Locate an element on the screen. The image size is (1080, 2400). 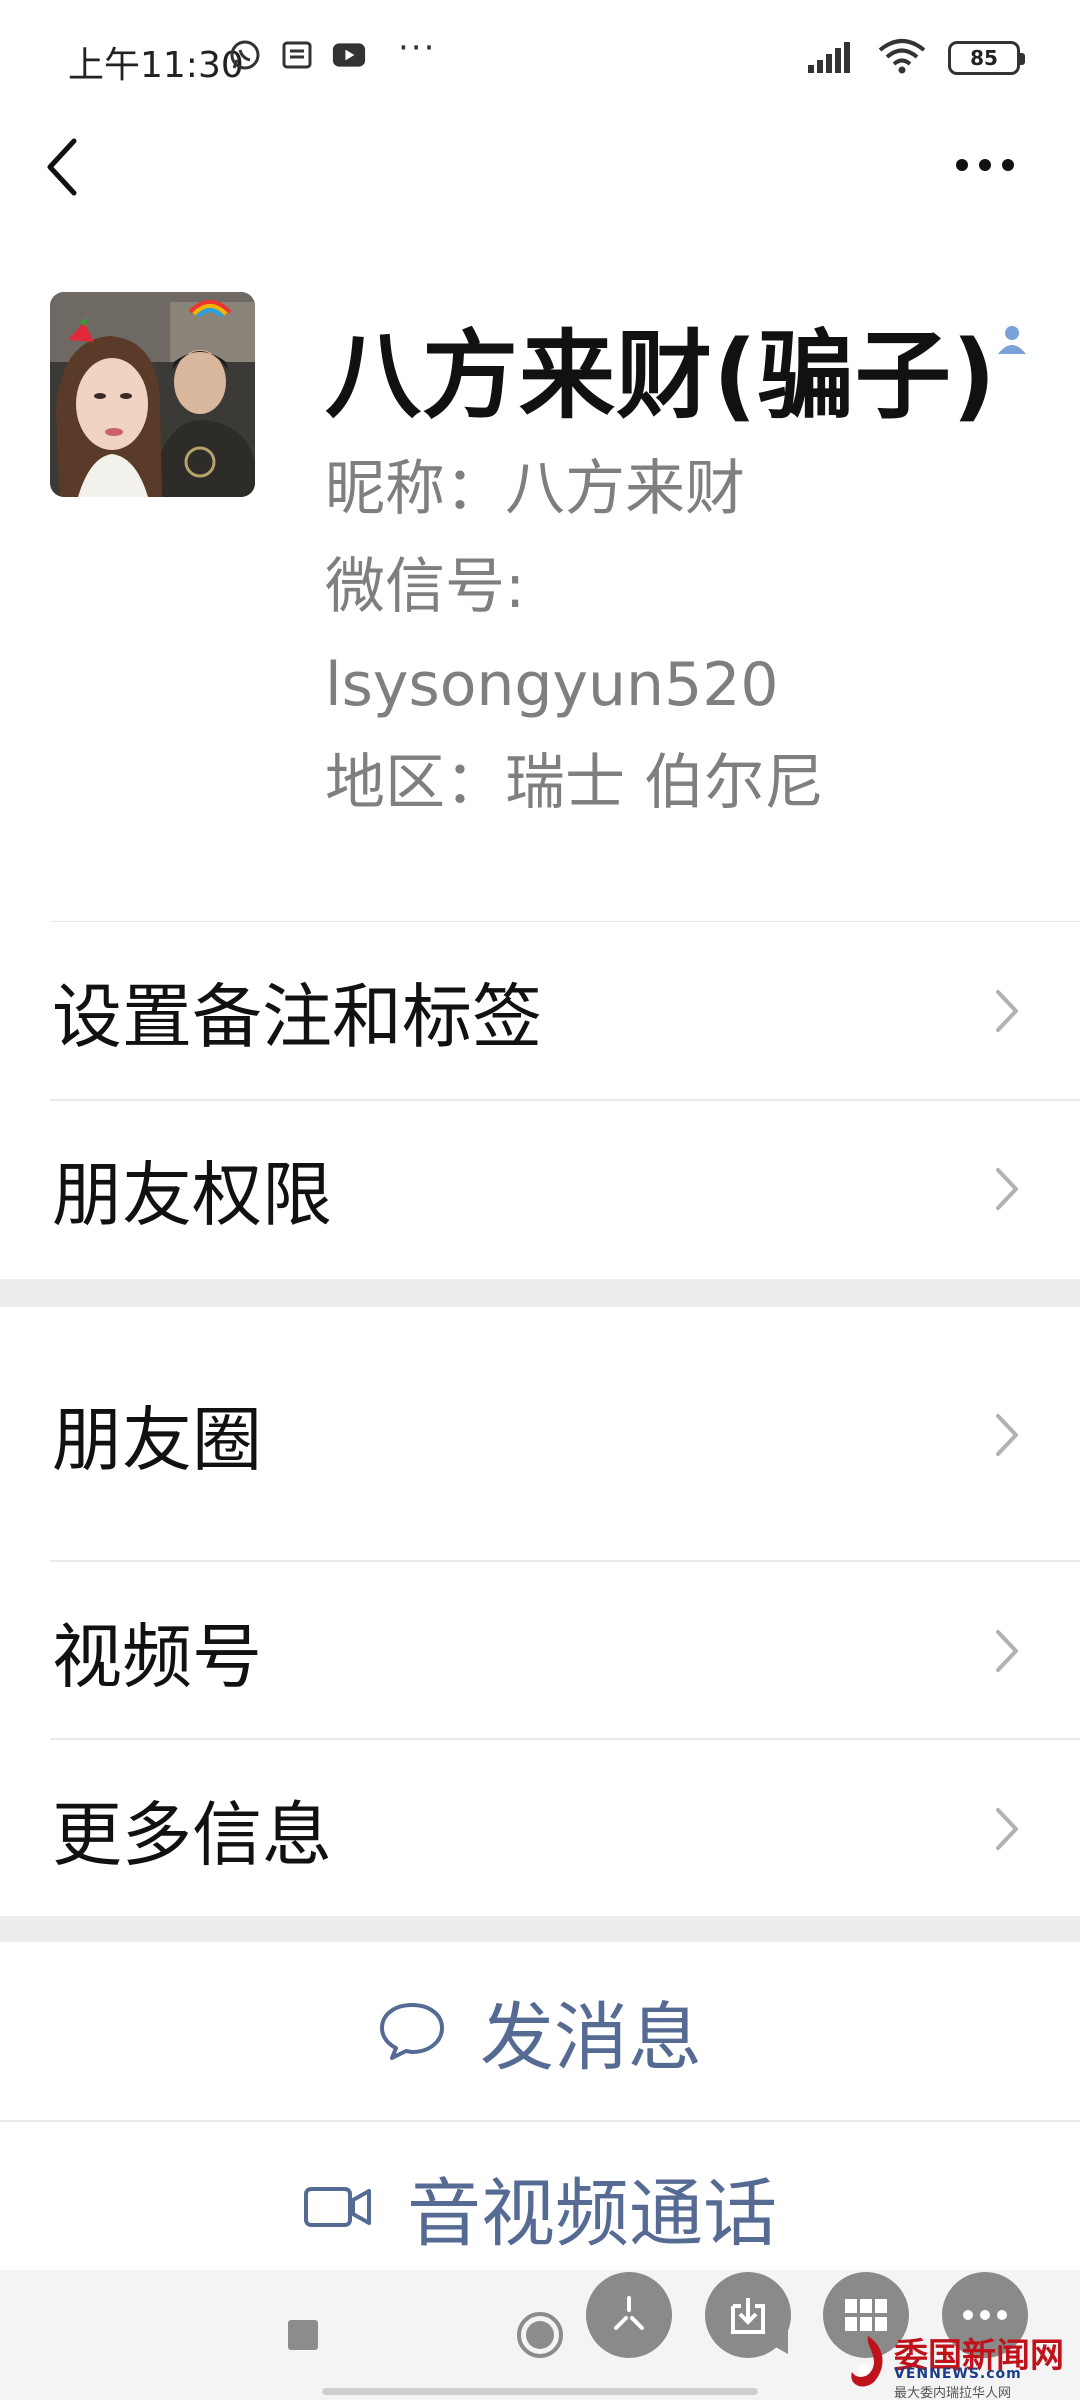
whatsapp-icon is located at coordinates (245, 55).